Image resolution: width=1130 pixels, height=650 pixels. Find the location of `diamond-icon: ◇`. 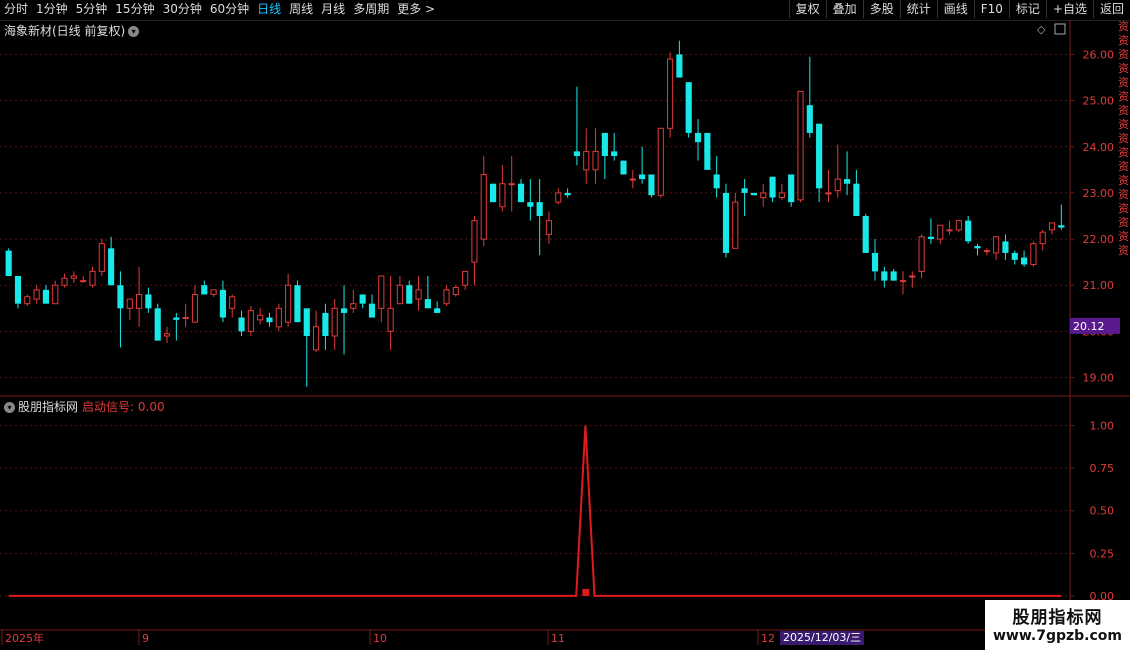

diamond-icon: ◇ is located at coordinates (1041, 29).